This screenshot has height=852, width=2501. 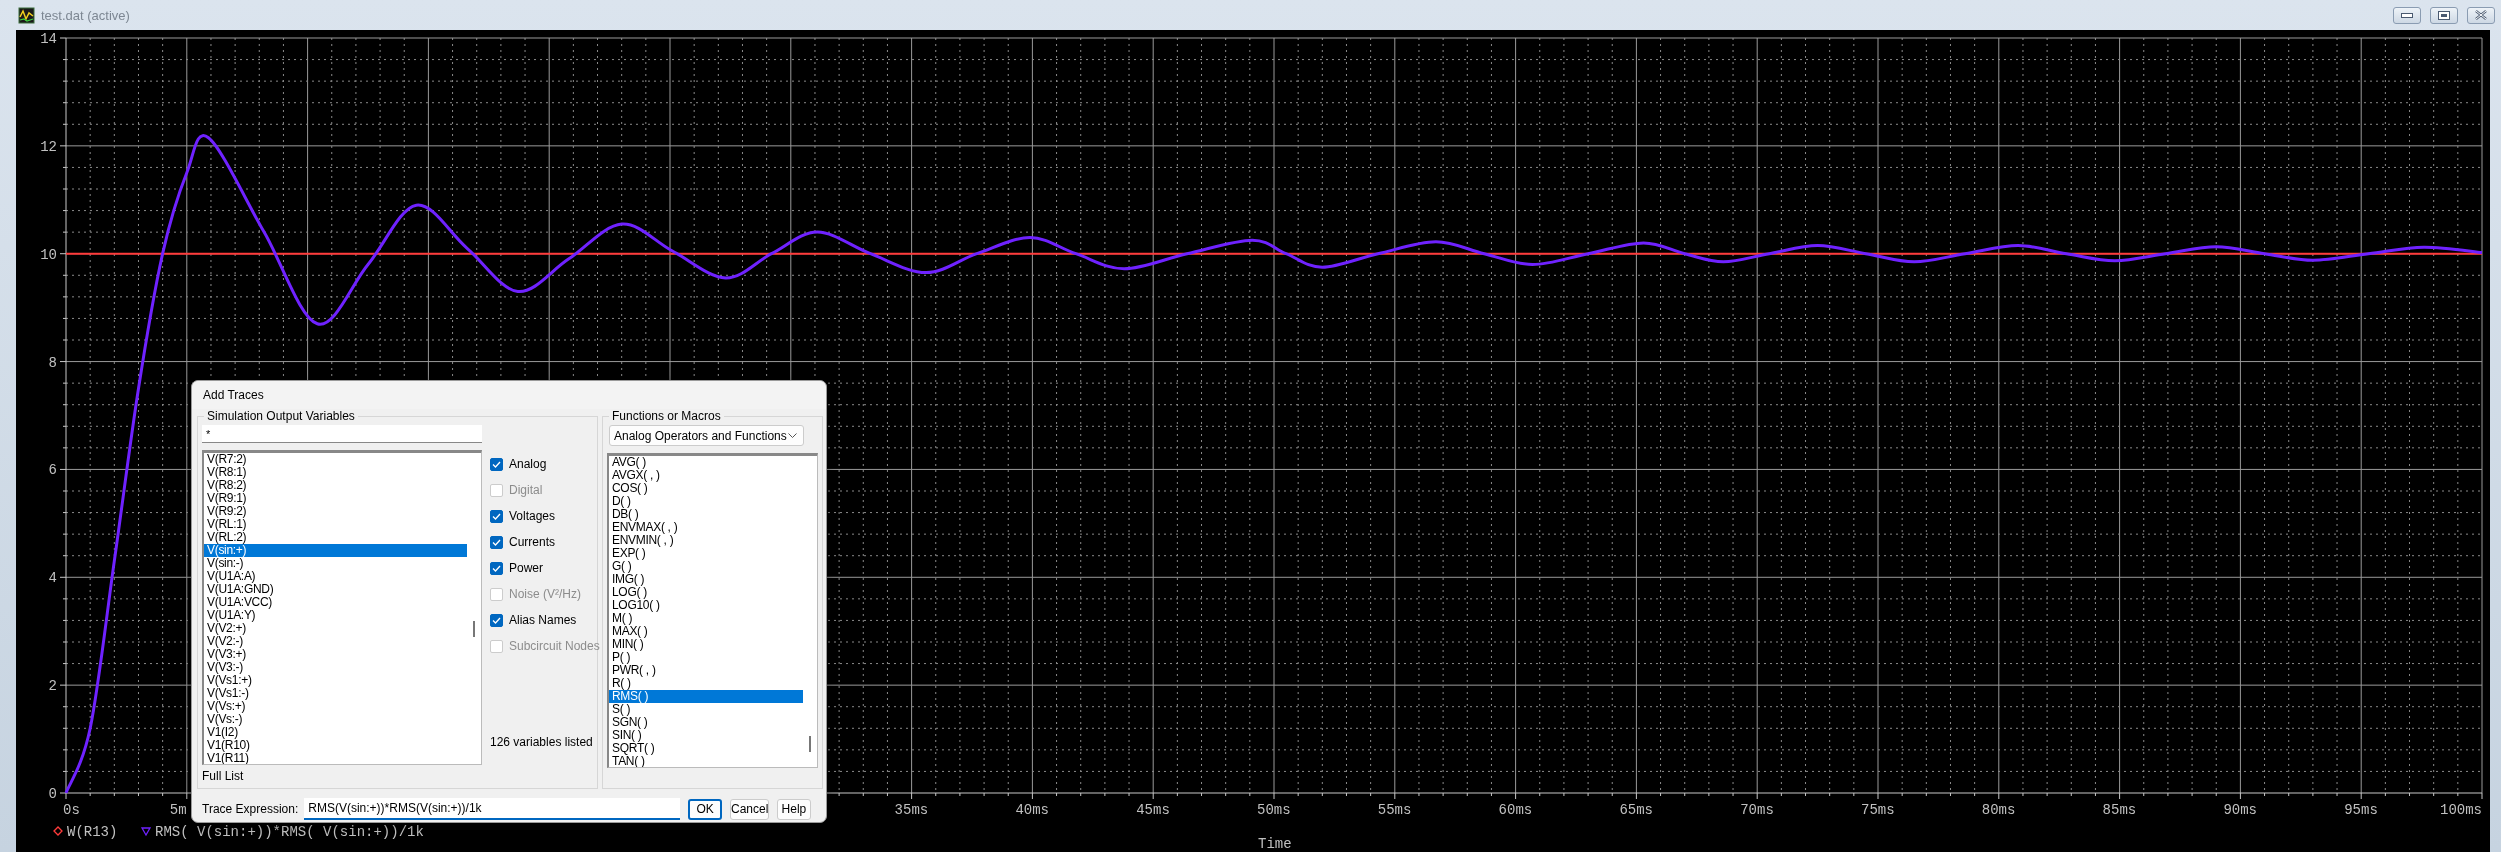 I want to click on list-item: P( ), so click(x=706, y=657).